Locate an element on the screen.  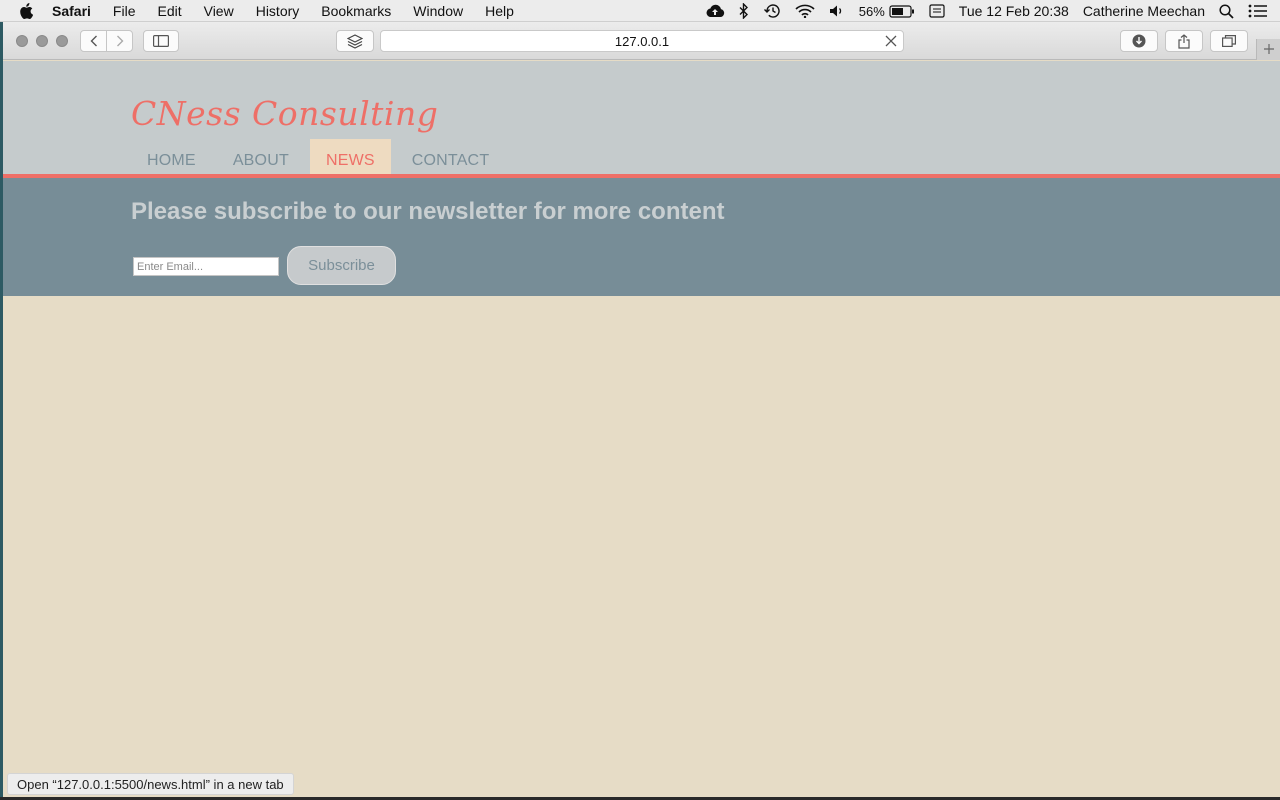
email-input is located at coordinates (206, 266).